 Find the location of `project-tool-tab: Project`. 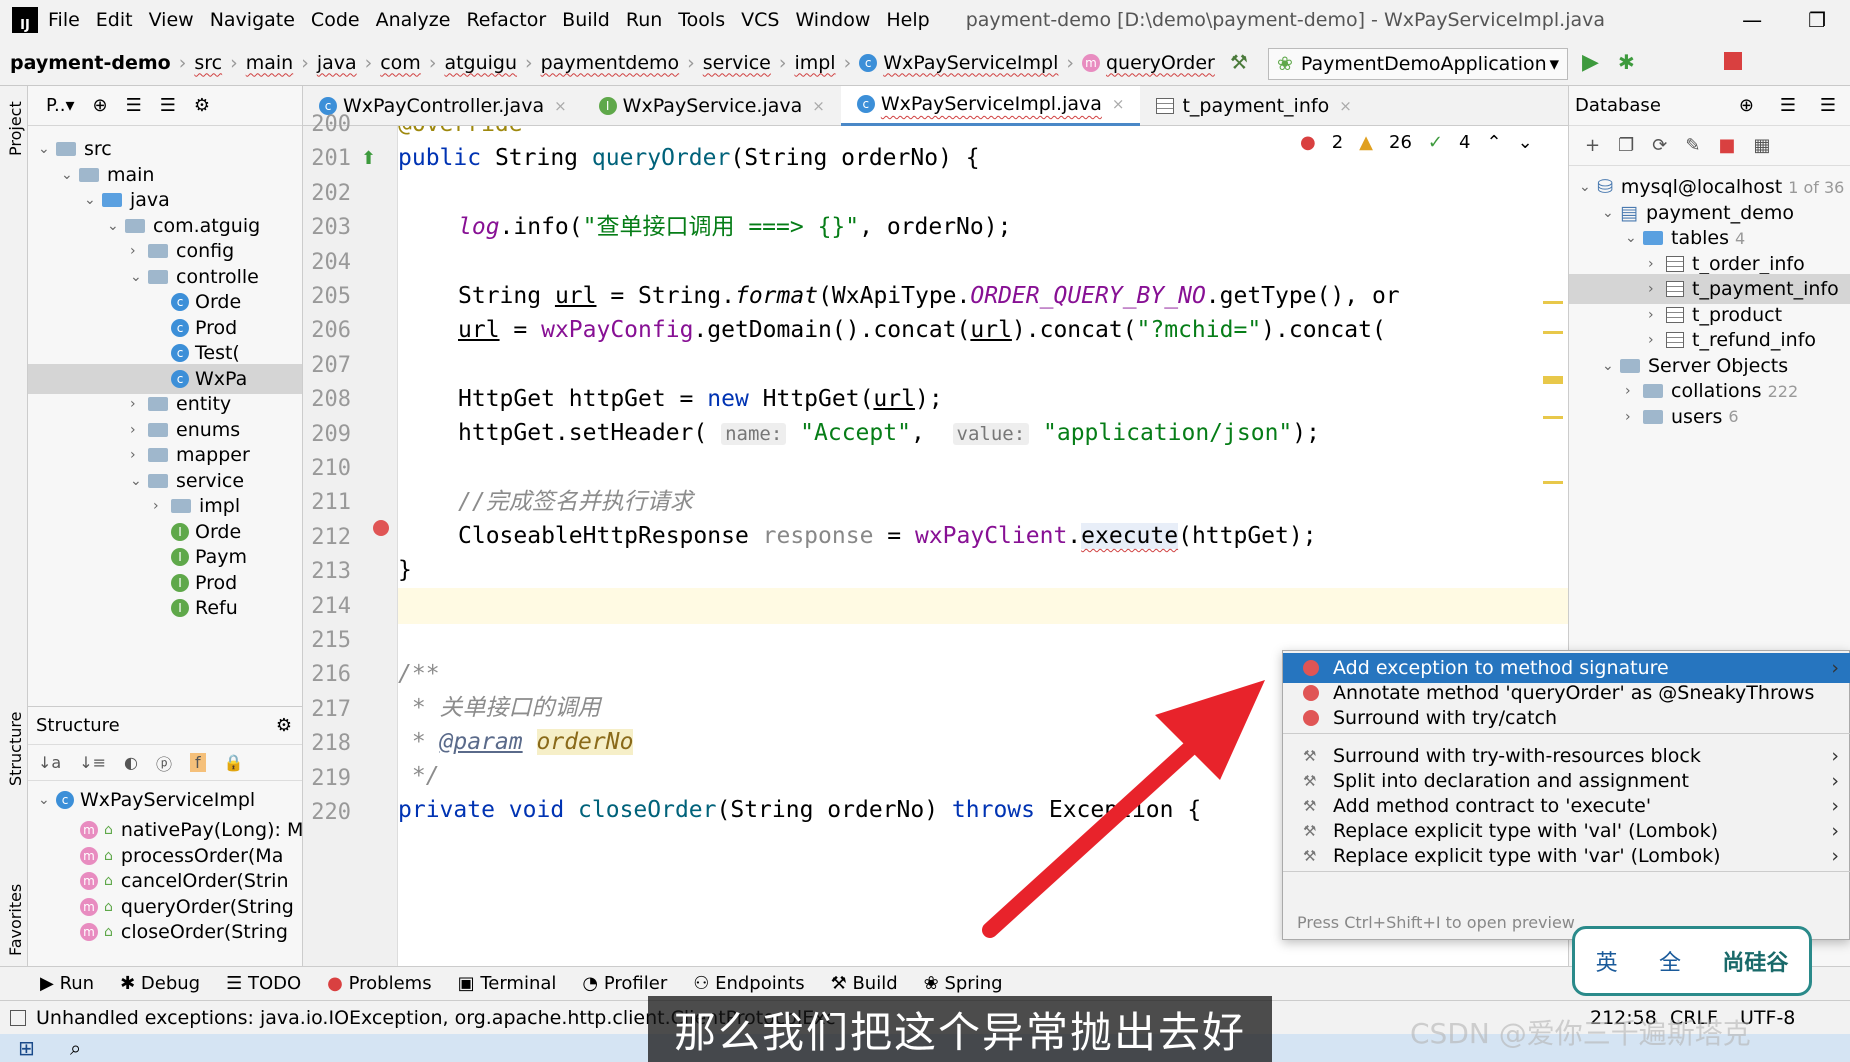

project-tool-tab: Project is located at coordinates (15, 128).